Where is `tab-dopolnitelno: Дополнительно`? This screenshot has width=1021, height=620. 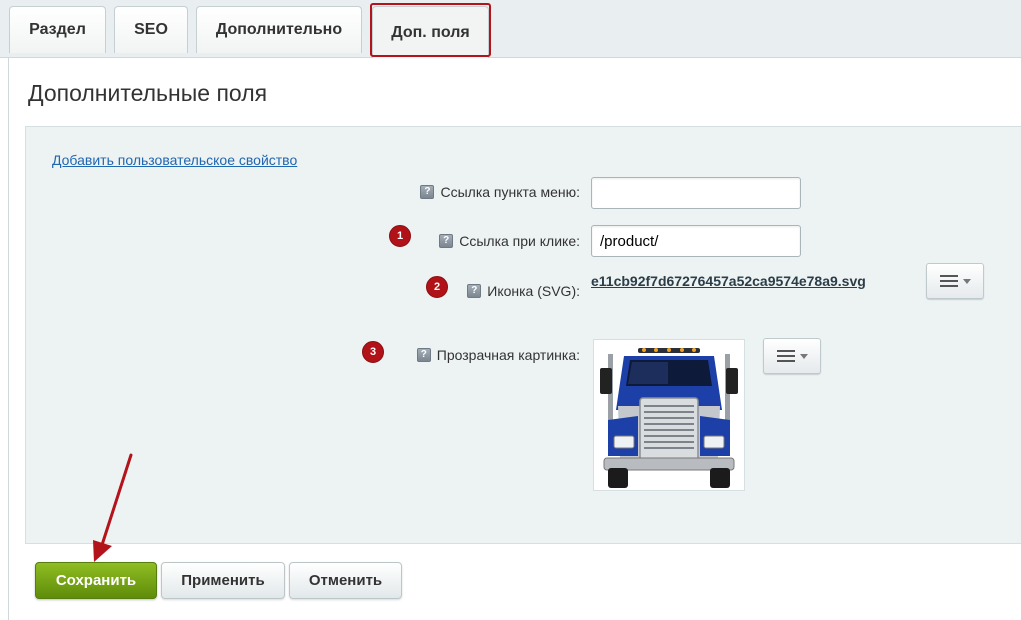
tab-dopolnitelno: Дополнительно is located at coordinates (279, 29).